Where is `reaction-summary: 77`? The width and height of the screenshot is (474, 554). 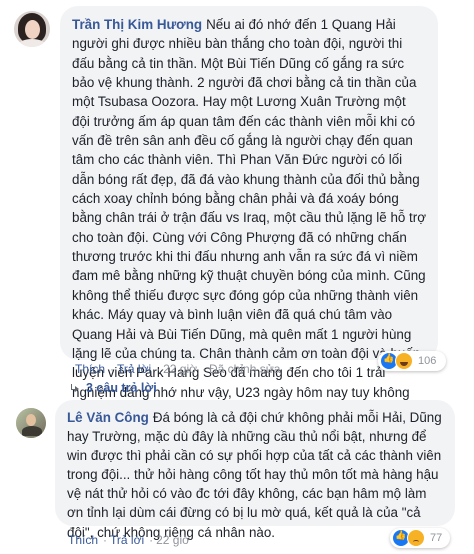 reaction-summary: 77 is located at coordinates (420, 538).